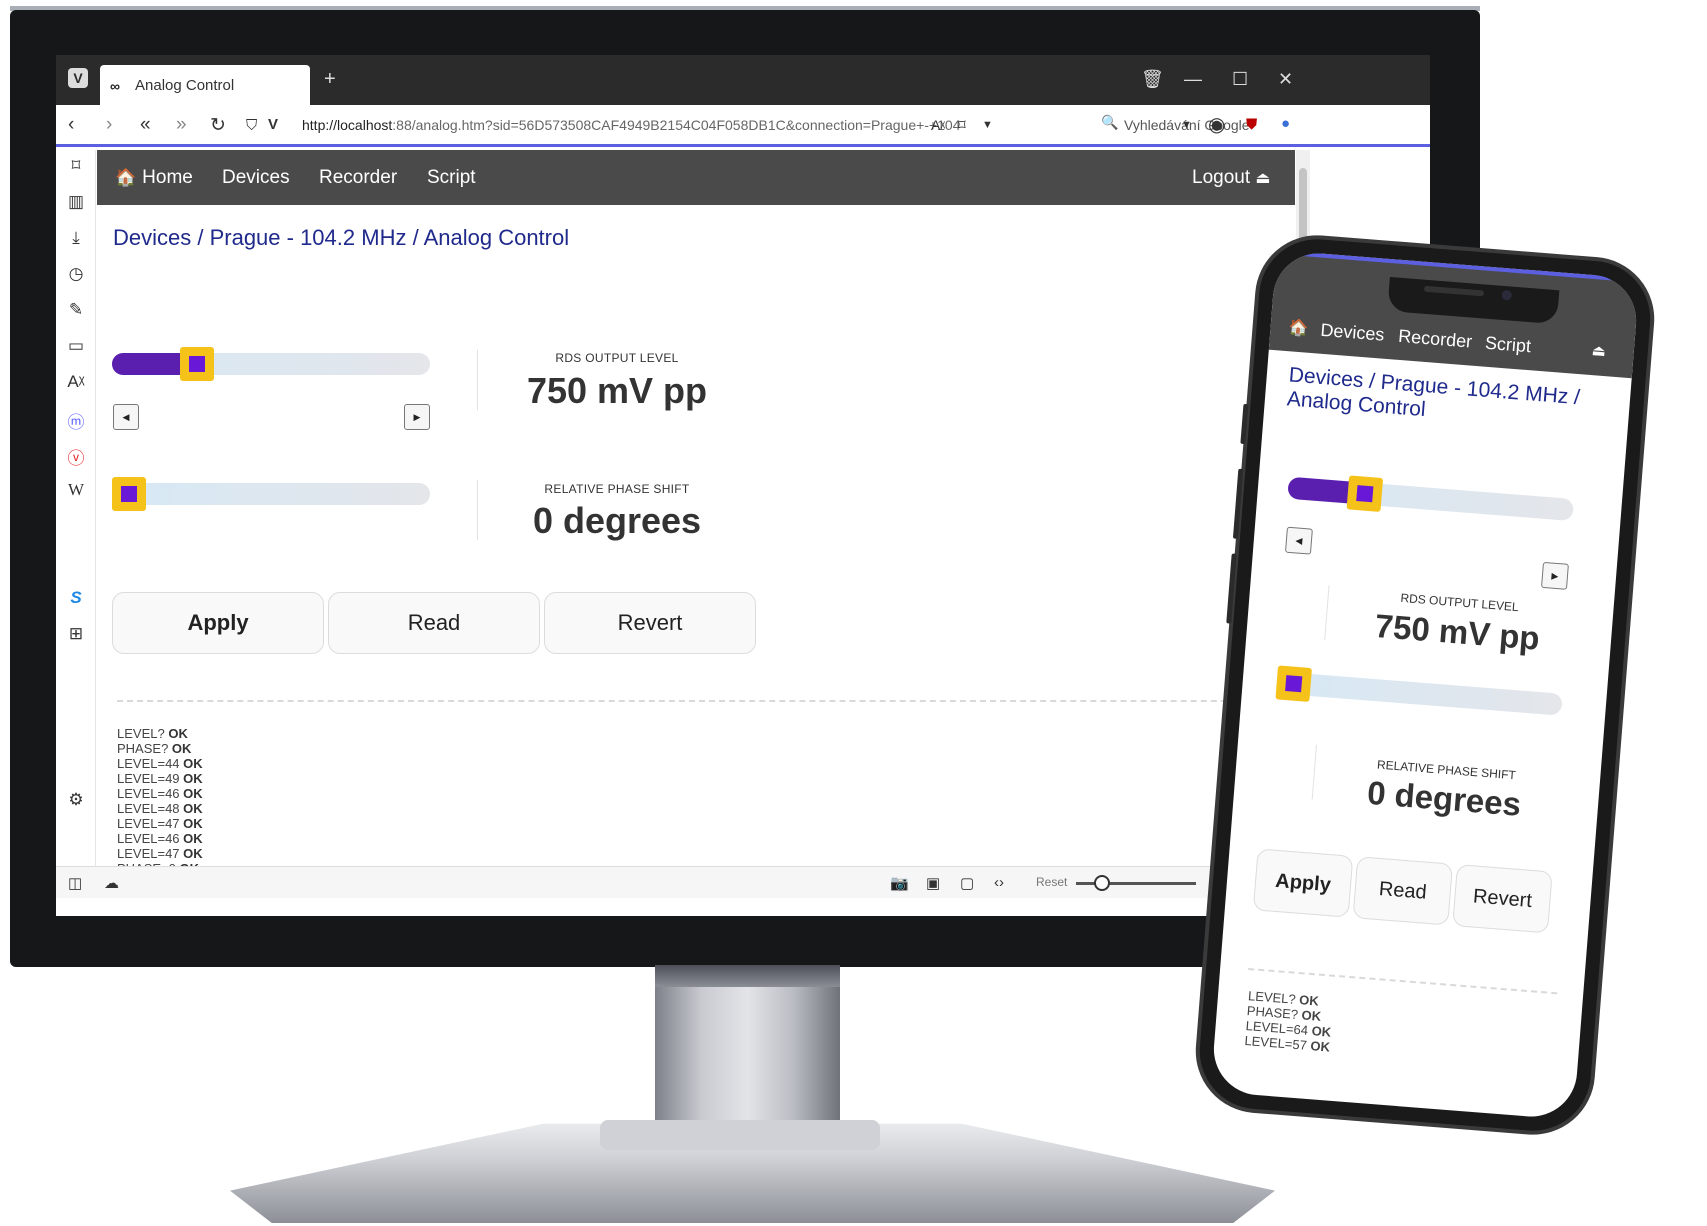 The height and width of the screenshot is (1226, 1707). I want to click on rewind-icon: «, so click(145, 125).